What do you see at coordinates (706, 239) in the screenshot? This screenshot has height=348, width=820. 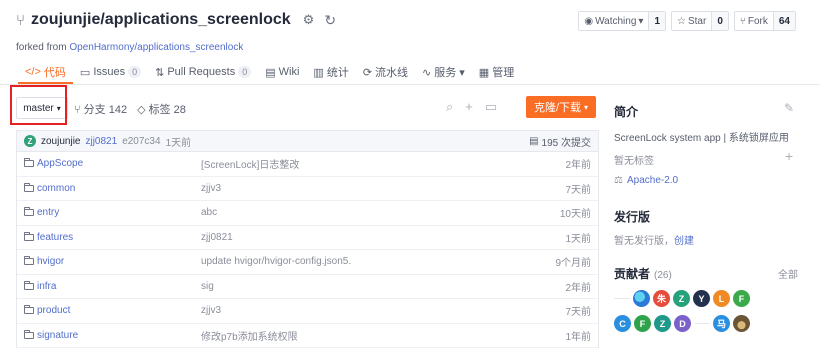 I see `releases-empty: 暂无发行版，创建` at bounding box center [706, 239].